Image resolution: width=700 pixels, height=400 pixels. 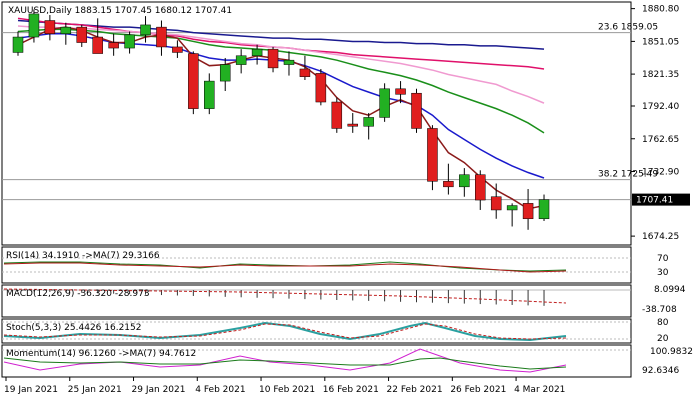 What do you see at coordinates (660, 107) in the screenshot?
I see `price-tick-label: 1792.40` at bounding box center [660, 107].